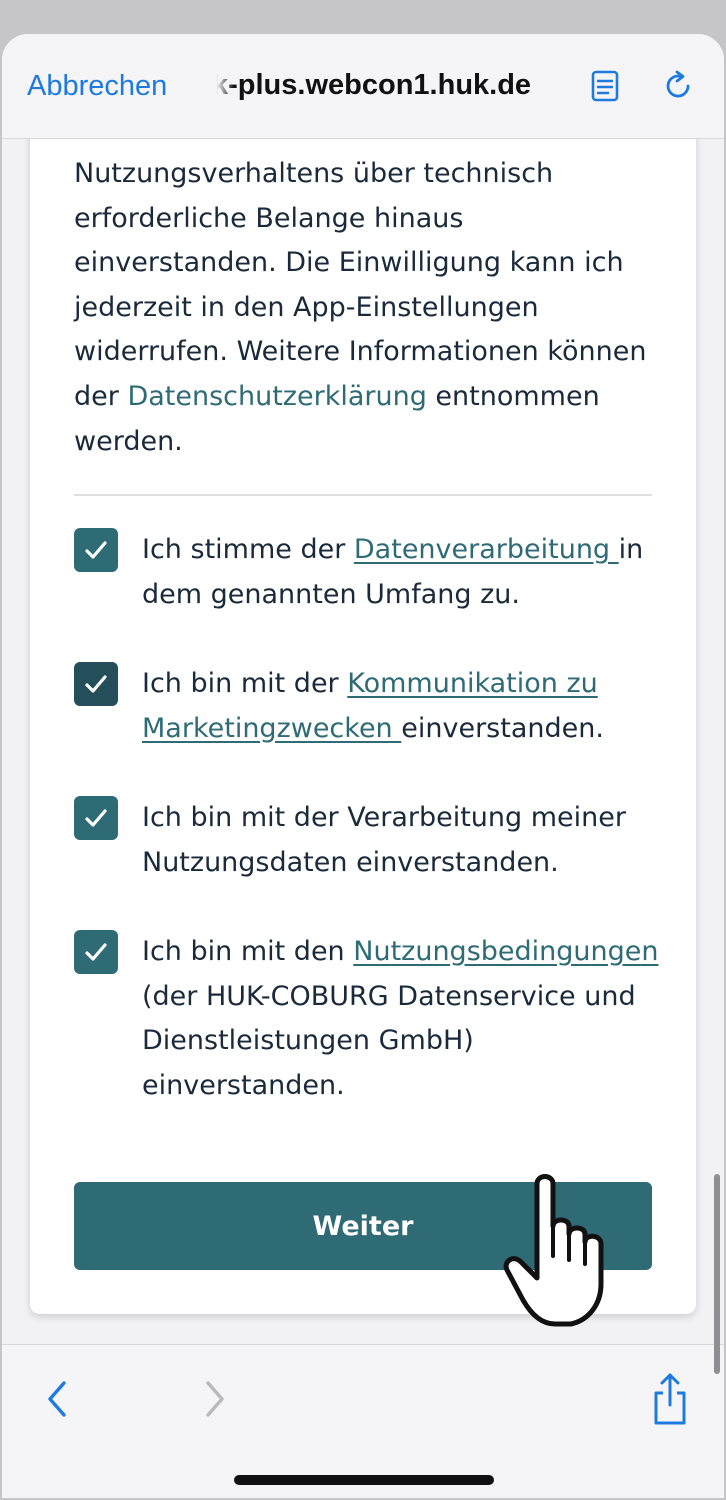  Describe the element at coordinates (670, 1399) in the screenshot. I see `share-icon` at that location.